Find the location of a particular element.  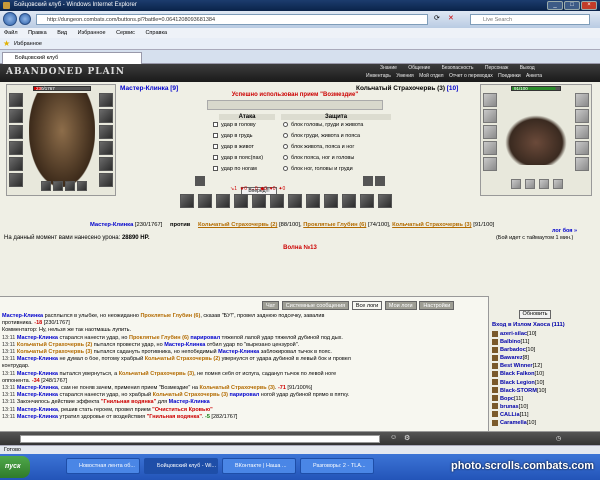

log-segment: Кольчатый Страхочервь (2) is located at coordinates (182, 359).